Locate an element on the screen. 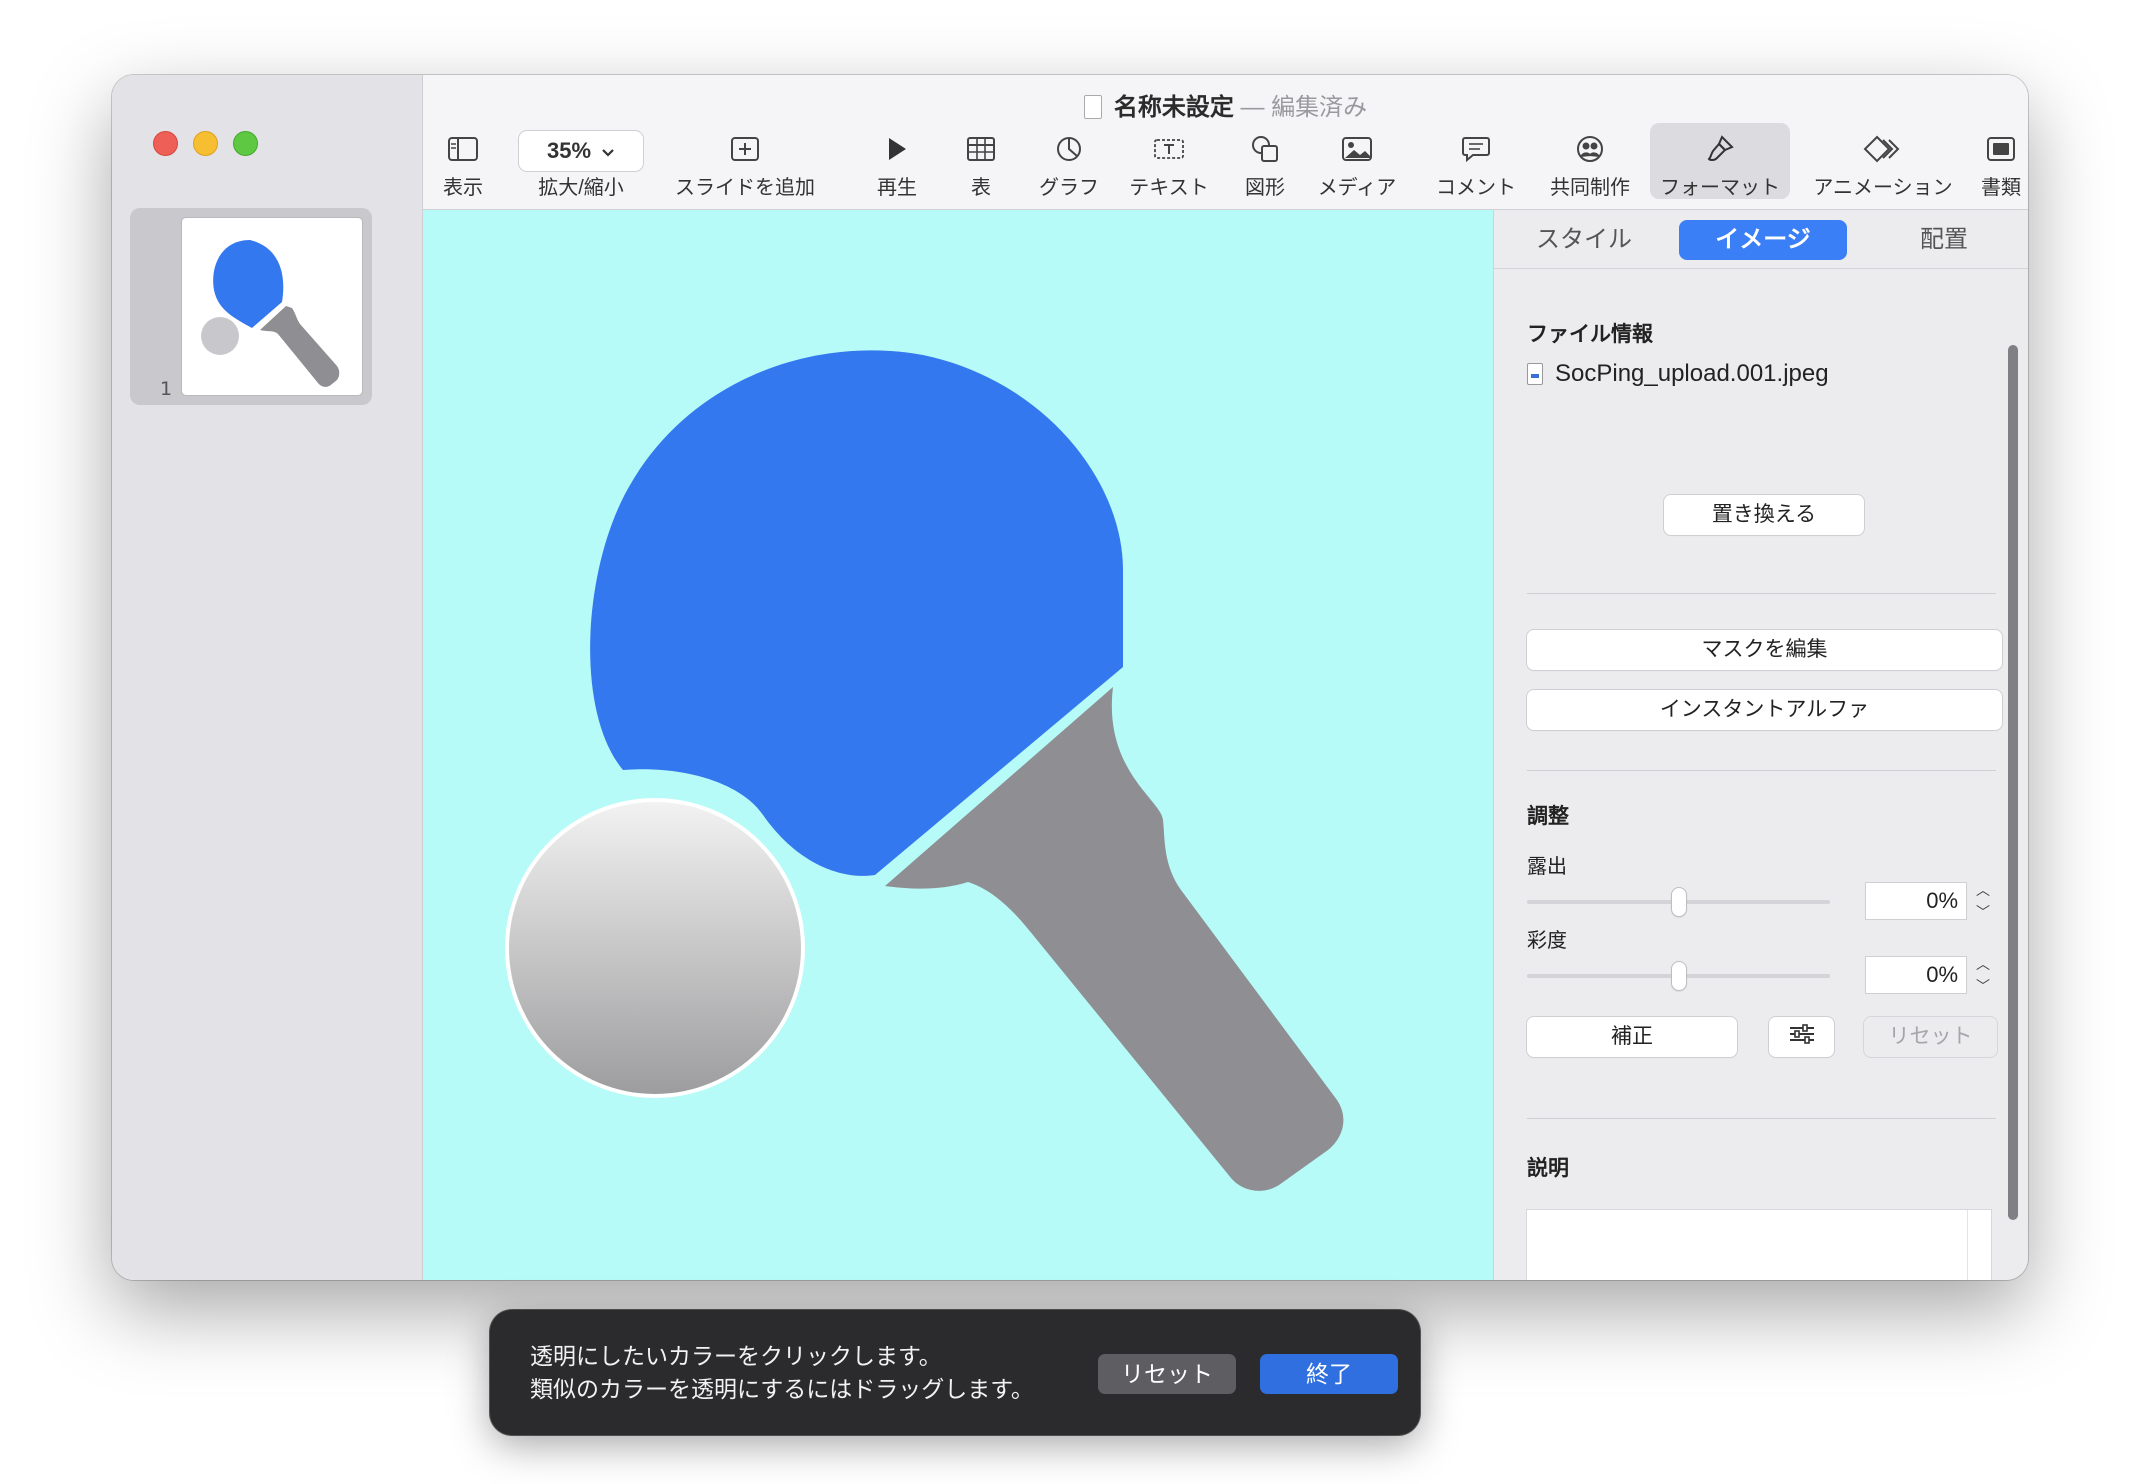 This screenshot has height=1484, width=2140. animate-button: アニメーション is located at coordinates (1883, 165).